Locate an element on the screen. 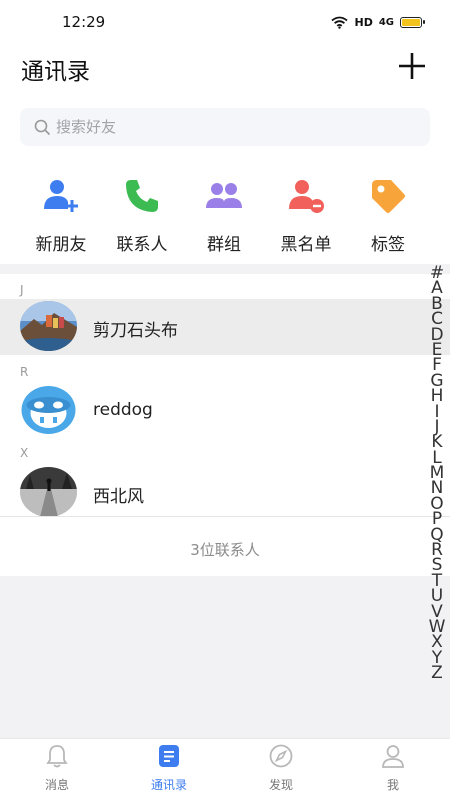  new-friends-button: 新朋友 is located at coordinates (61, 215).